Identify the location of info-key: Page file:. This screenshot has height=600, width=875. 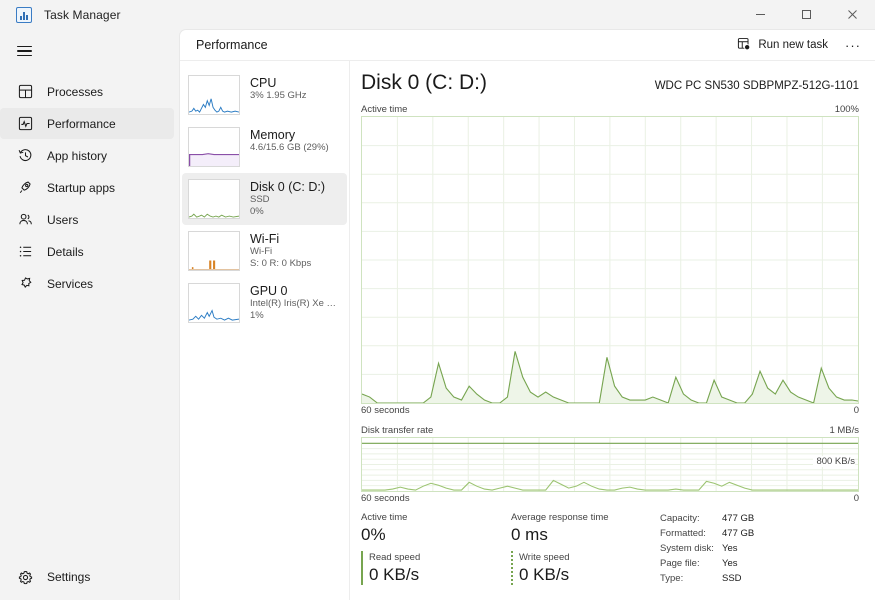
(680, 563).